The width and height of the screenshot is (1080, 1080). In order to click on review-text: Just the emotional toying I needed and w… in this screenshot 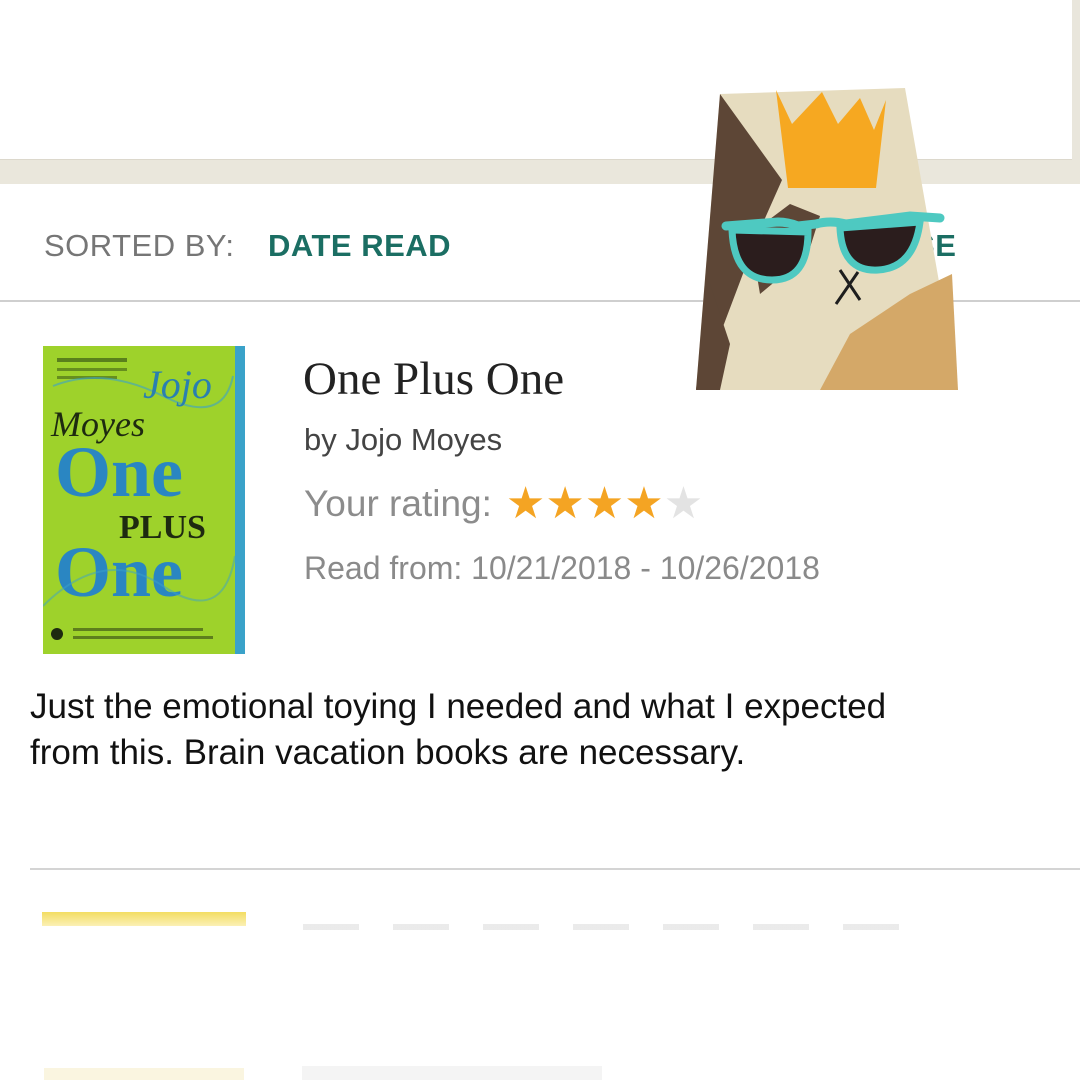, I will do `click(458, 729)`.